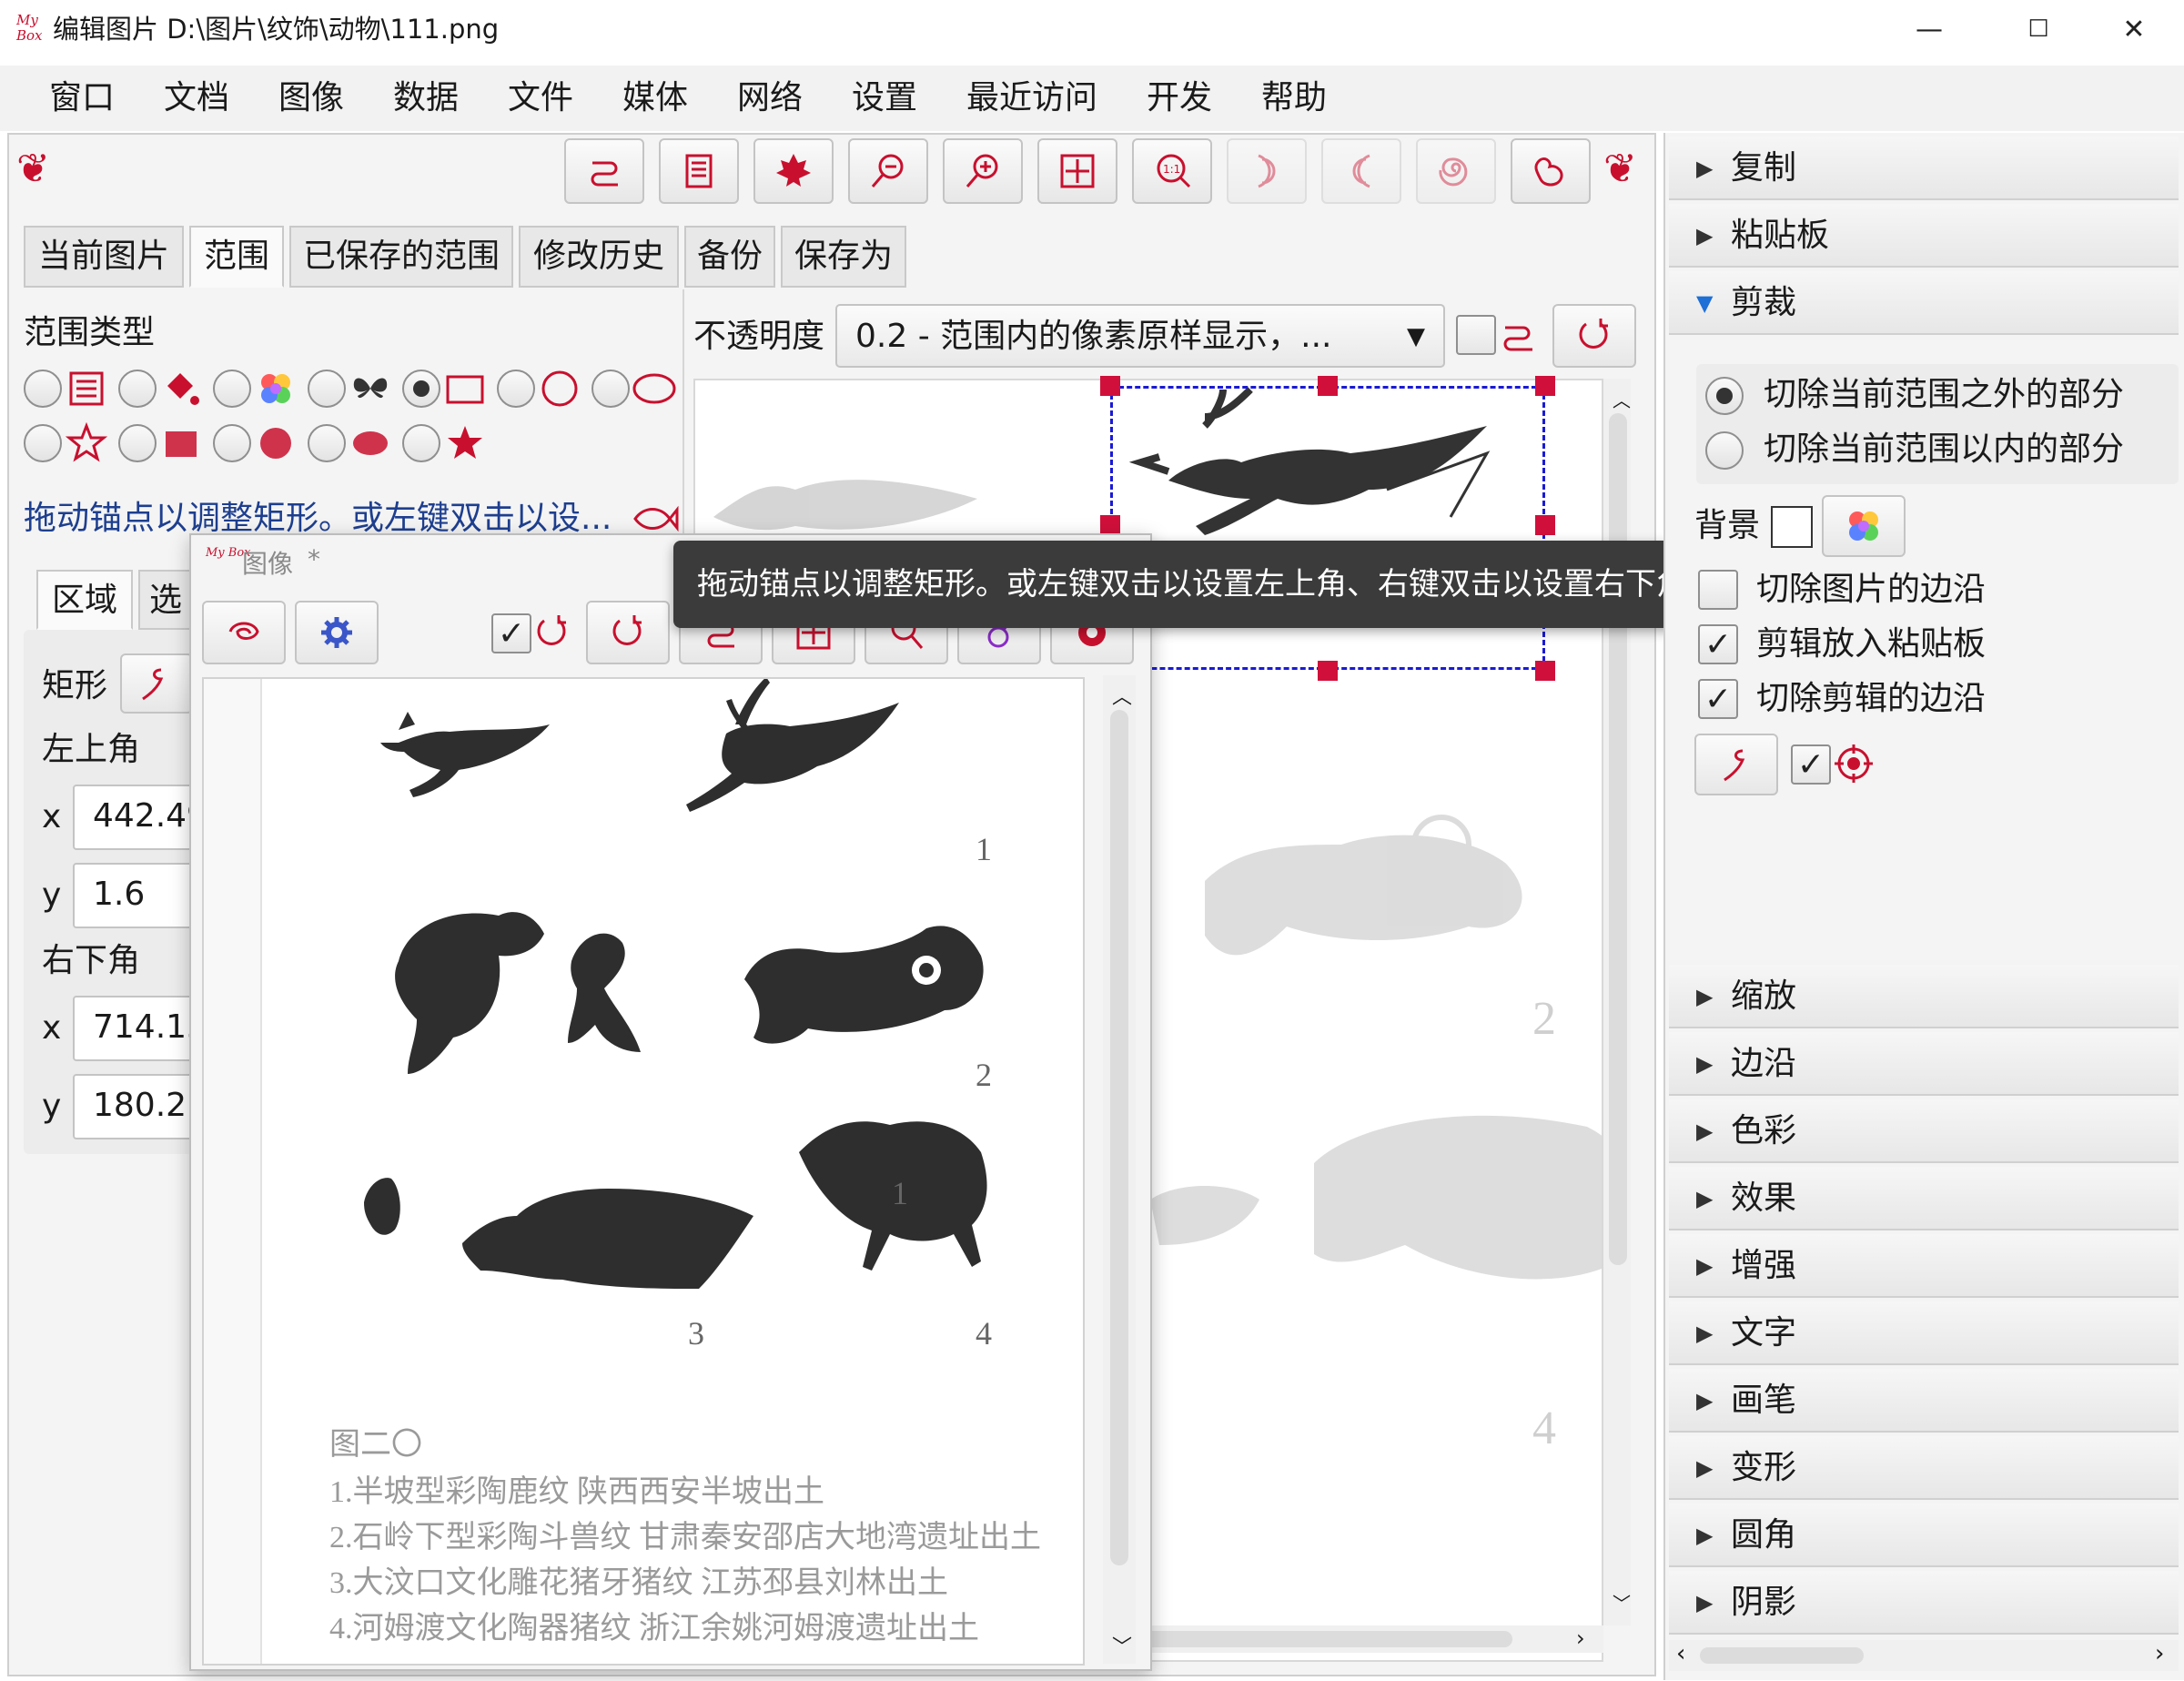 This screenshot has width=2184, height=1681. I want to click on actual-size-button: 1:1, so click(1172, 171).